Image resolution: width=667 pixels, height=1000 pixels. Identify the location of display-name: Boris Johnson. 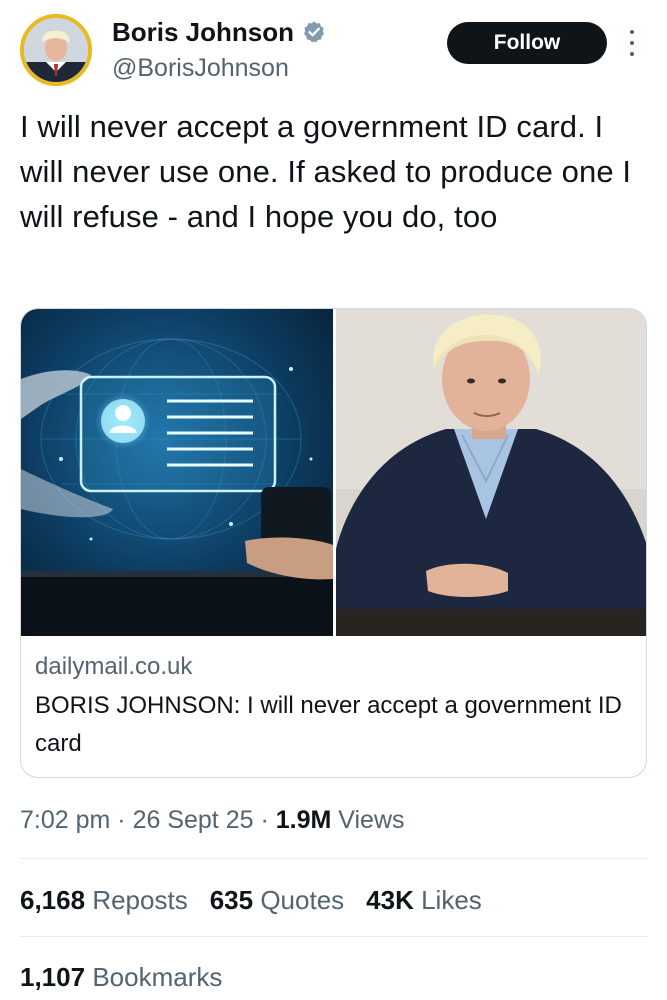
(203, 32).